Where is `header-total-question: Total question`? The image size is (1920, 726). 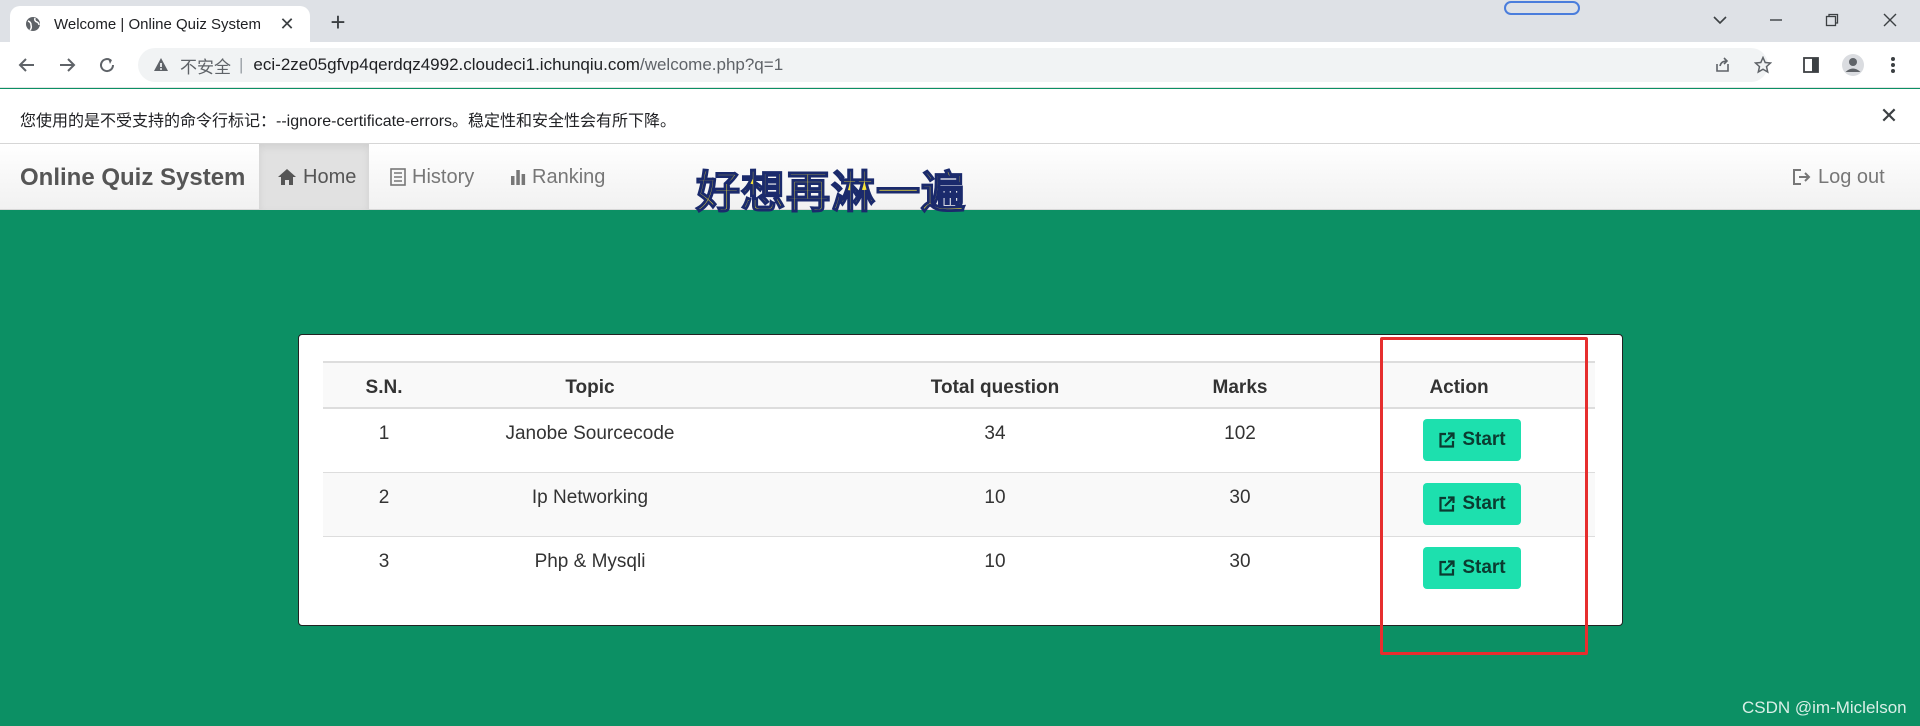 header-total-question: Total question is located at coordinates (995, 387).